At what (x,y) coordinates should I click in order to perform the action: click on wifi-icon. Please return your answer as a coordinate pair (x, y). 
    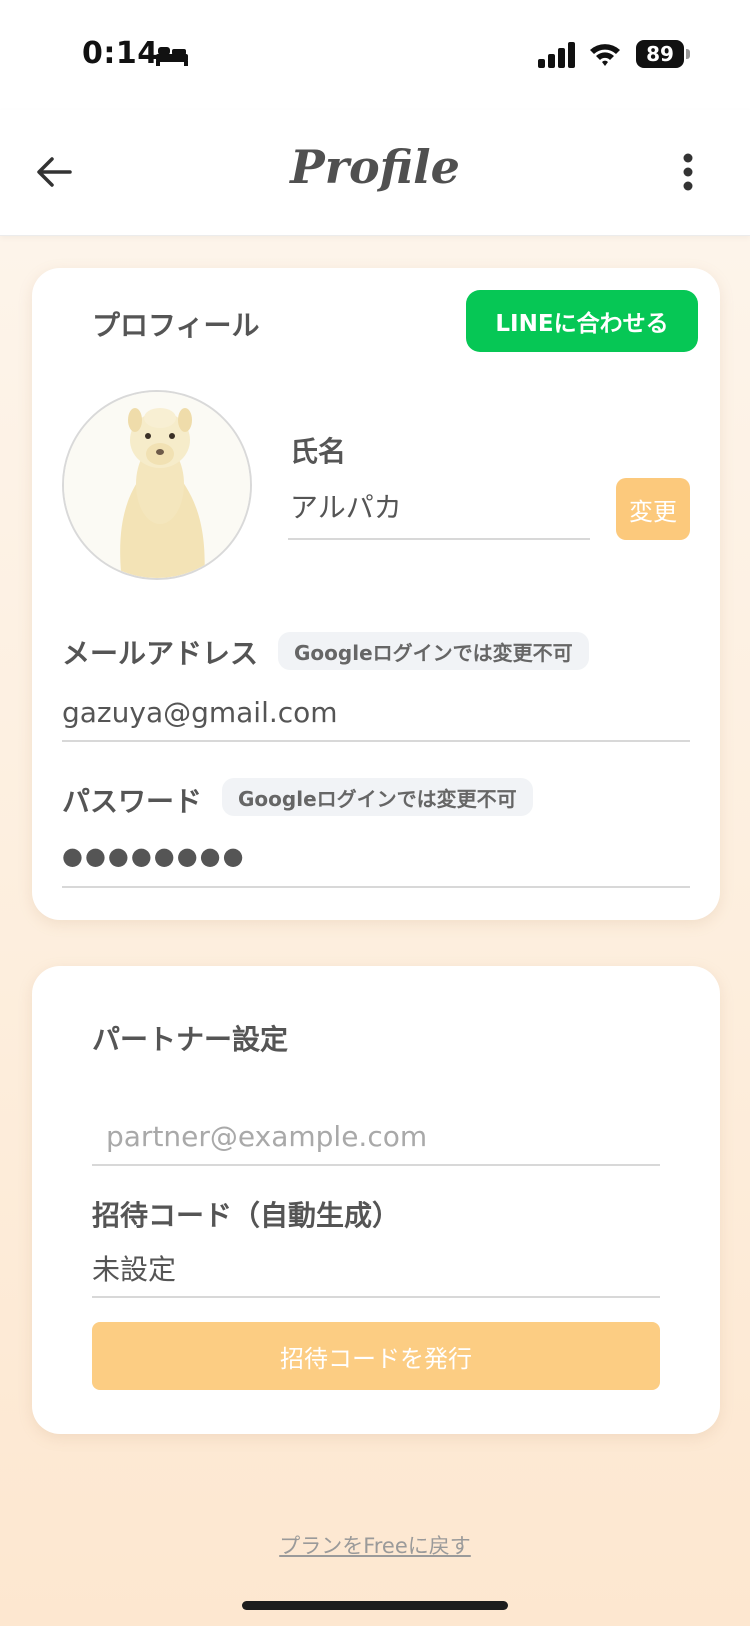
    Looking at the image, I should click on (605, 55).